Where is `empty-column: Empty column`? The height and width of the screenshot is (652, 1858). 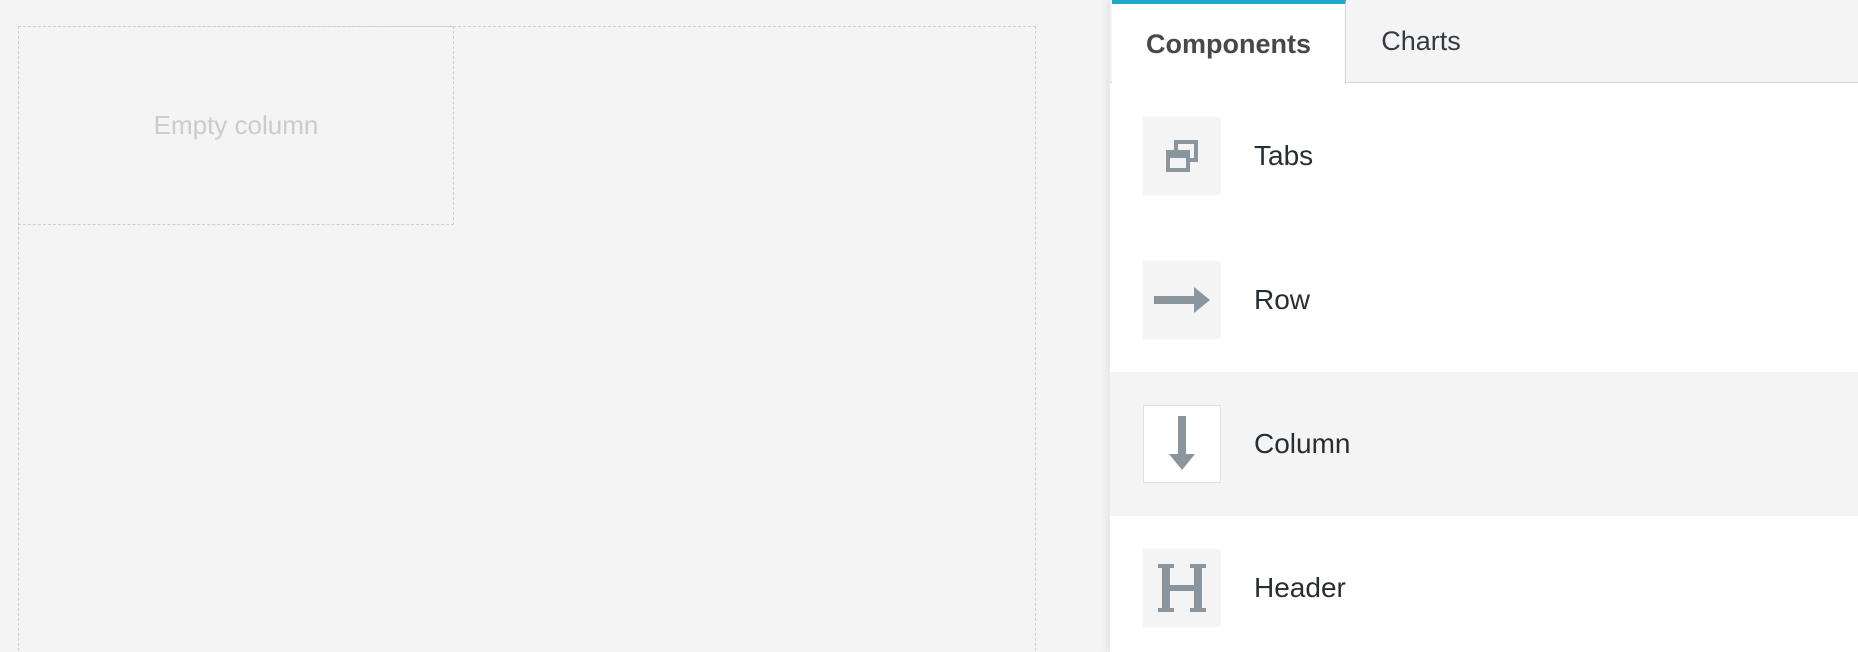
empty-column: Empty column is located at coordinates (236, 125).